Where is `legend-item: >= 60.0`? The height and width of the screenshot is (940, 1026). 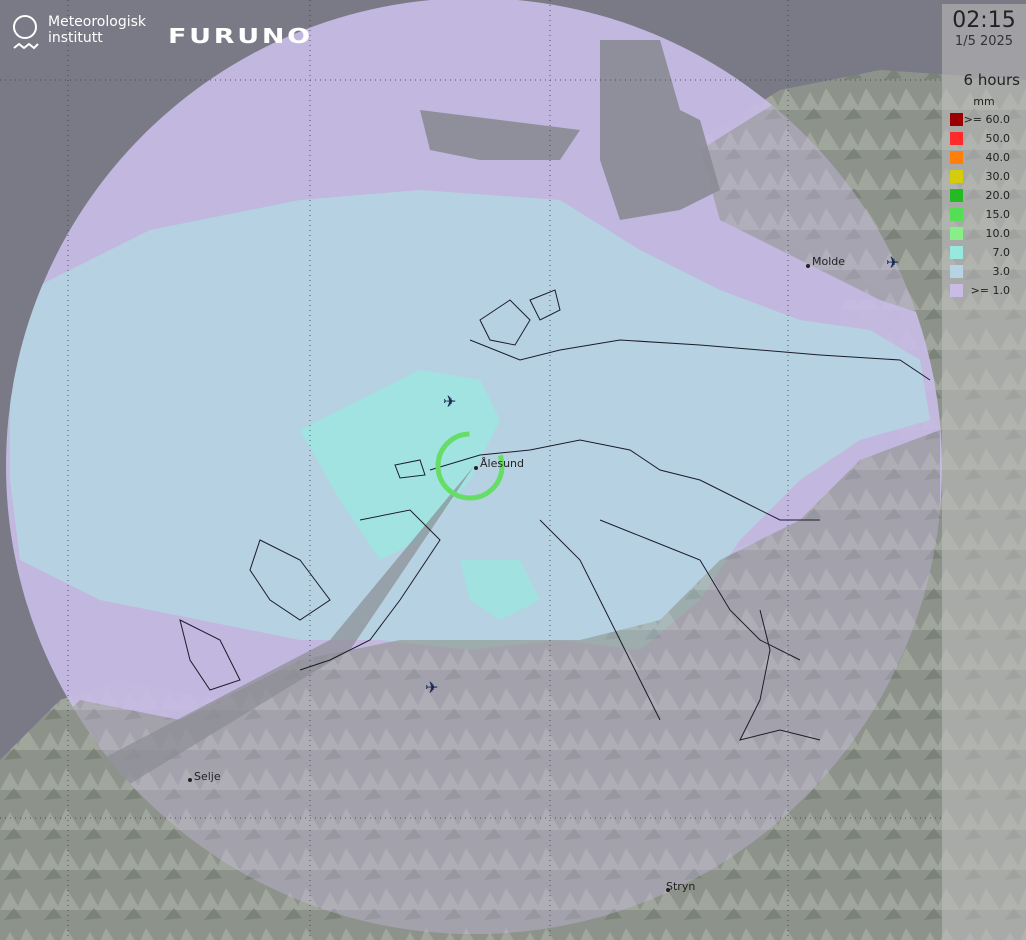 legend-item: >= 60.0 is located at coordinates (984, 119).